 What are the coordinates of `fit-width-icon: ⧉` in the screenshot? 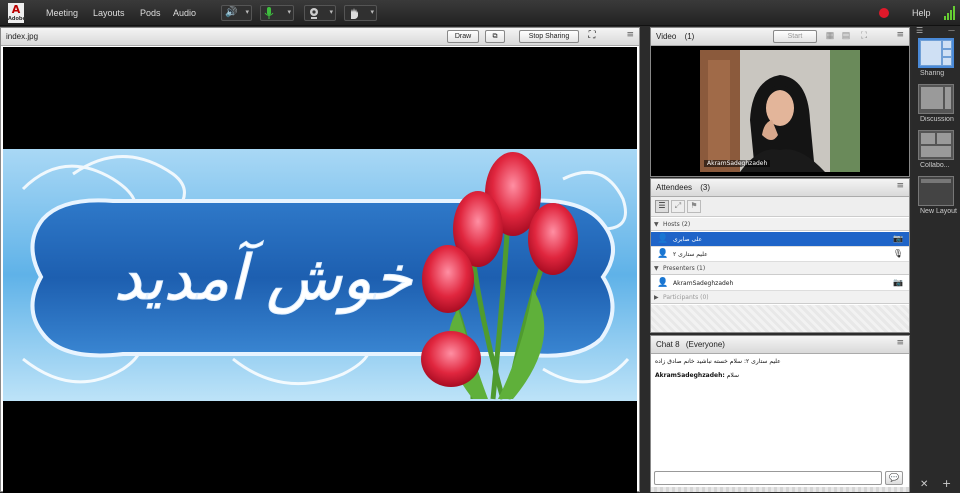 It's located at (495, 36).